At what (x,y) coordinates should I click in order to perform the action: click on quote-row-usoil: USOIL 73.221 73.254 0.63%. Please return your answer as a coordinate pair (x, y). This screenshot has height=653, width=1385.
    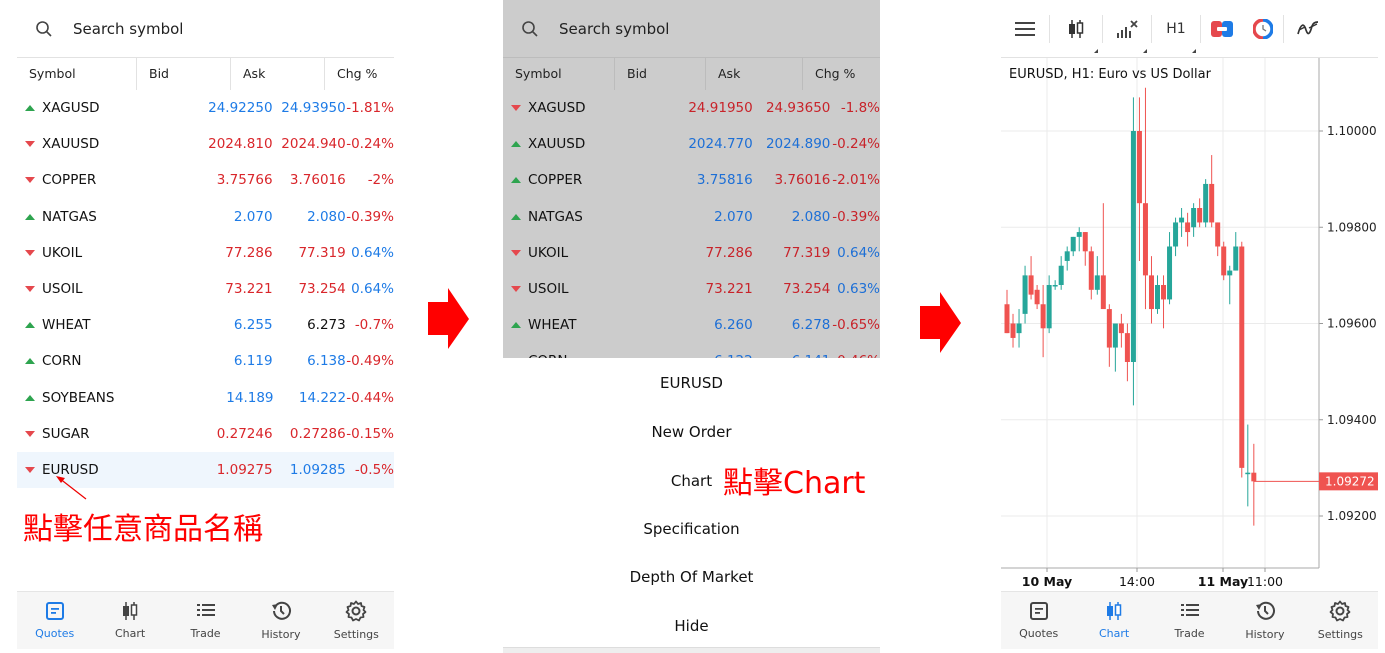
    Looking at the image, I should click on (691, 289).